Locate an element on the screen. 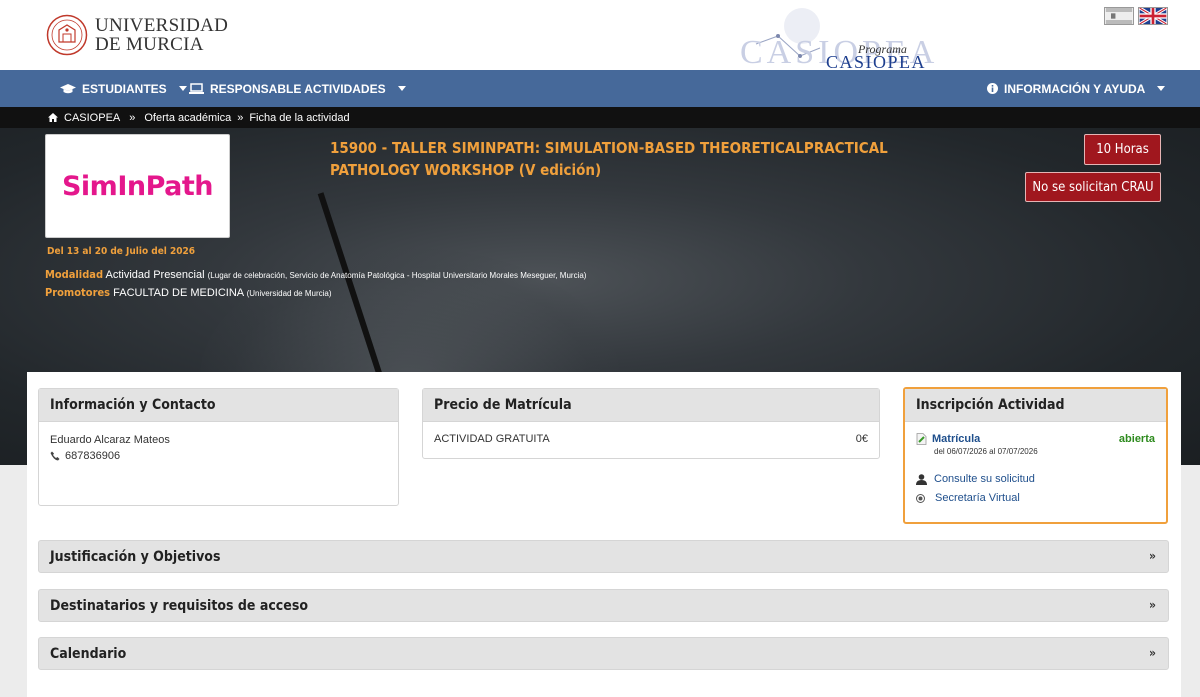 This screenshot has height=697, width=1200. user-icon is located at coordinates (921, 479).